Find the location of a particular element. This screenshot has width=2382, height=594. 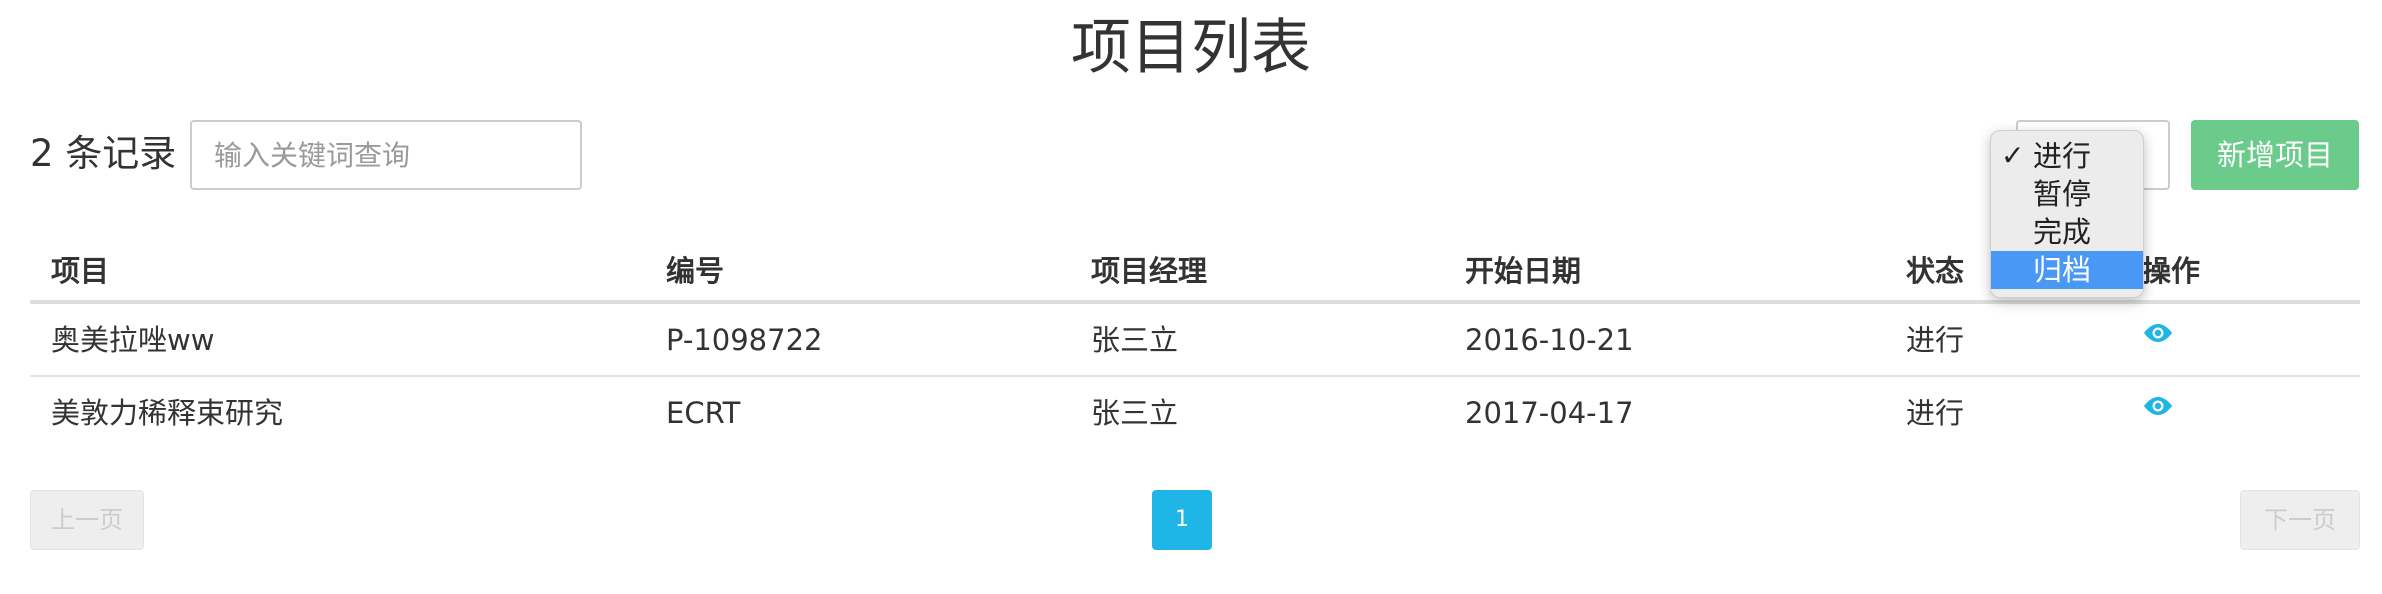

status-option-paused: 暂停 is located at coordinates (2067, 194).